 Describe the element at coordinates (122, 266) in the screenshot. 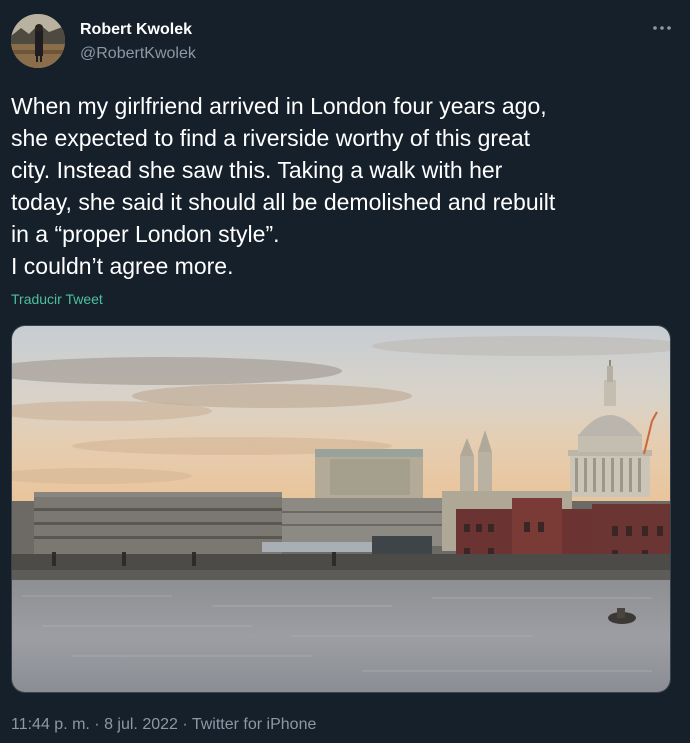

I see `tweet-text-line: I couldn’t agree more.` at that location.